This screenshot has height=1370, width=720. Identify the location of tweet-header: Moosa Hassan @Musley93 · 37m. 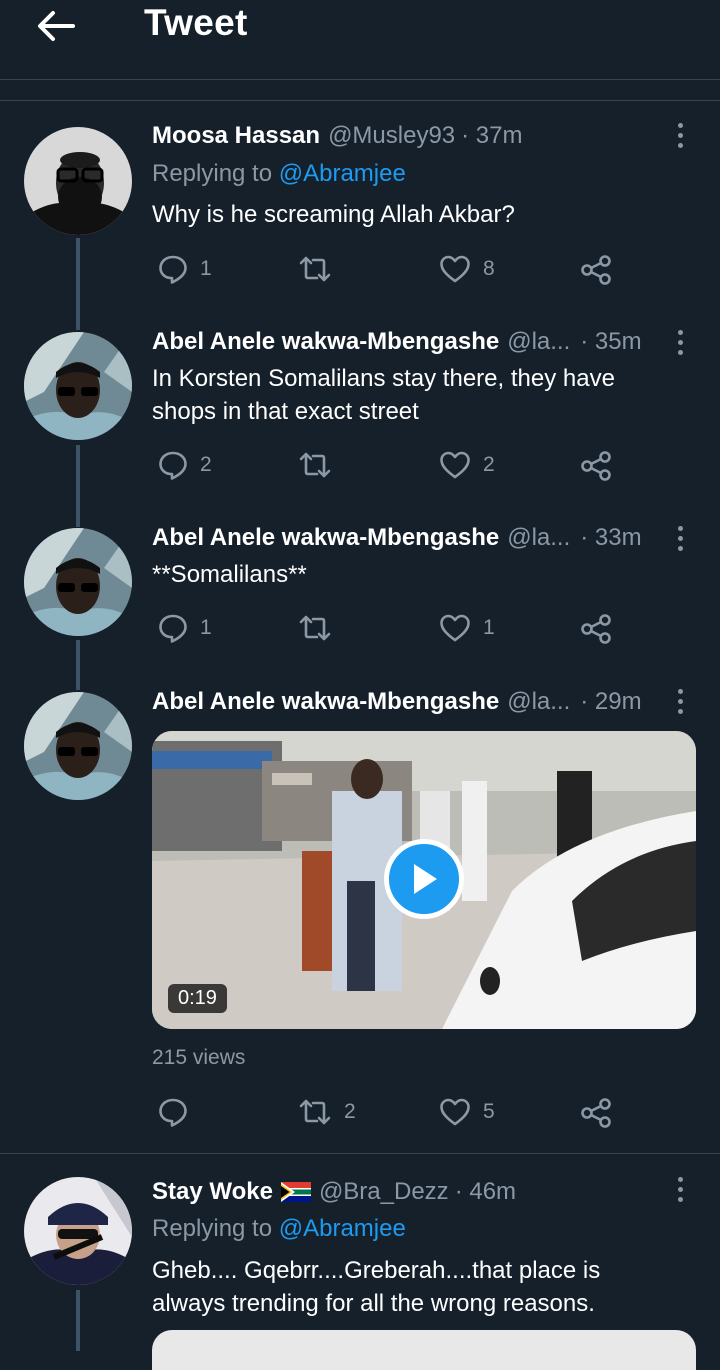
(337, 136).